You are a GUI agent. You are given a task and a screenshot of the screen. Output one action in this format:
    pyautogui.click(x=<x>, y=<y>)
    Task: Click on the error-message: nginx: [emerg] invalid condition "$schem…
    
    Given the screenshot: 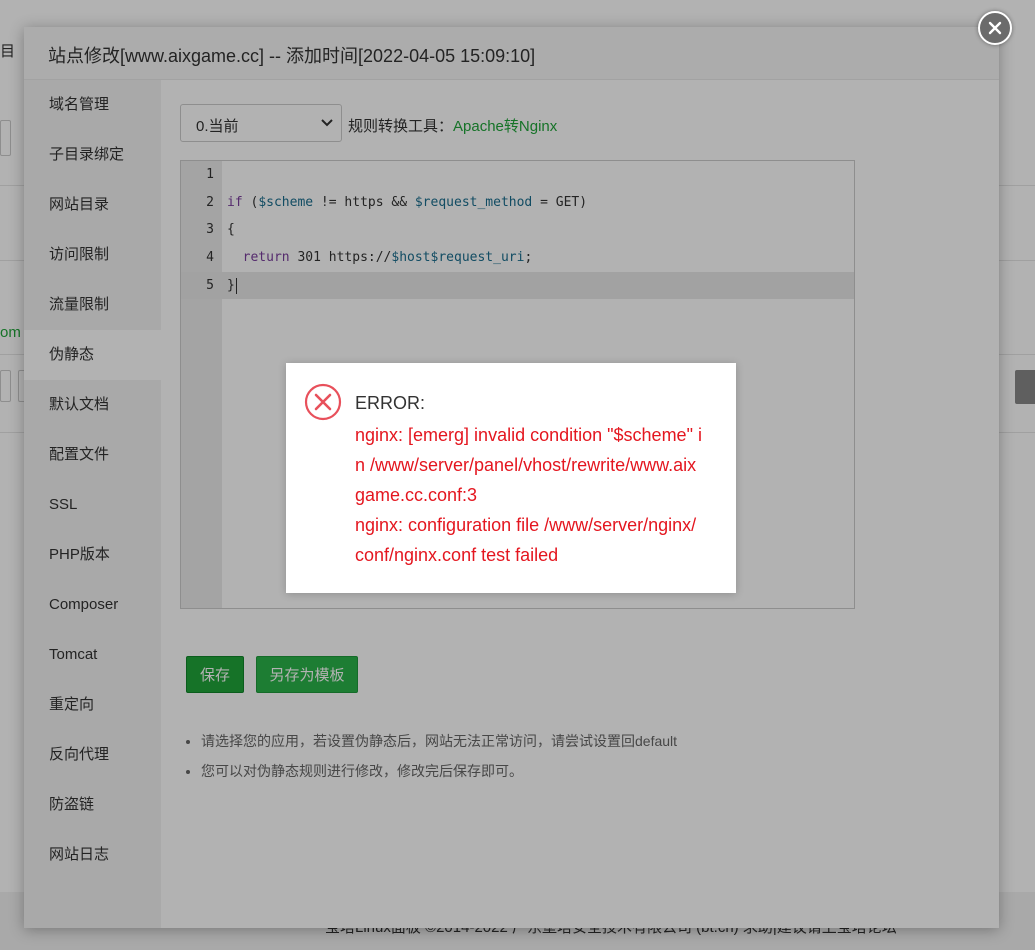 What is the action you would take?
    pyautogui.click(x=530, y=495)
    